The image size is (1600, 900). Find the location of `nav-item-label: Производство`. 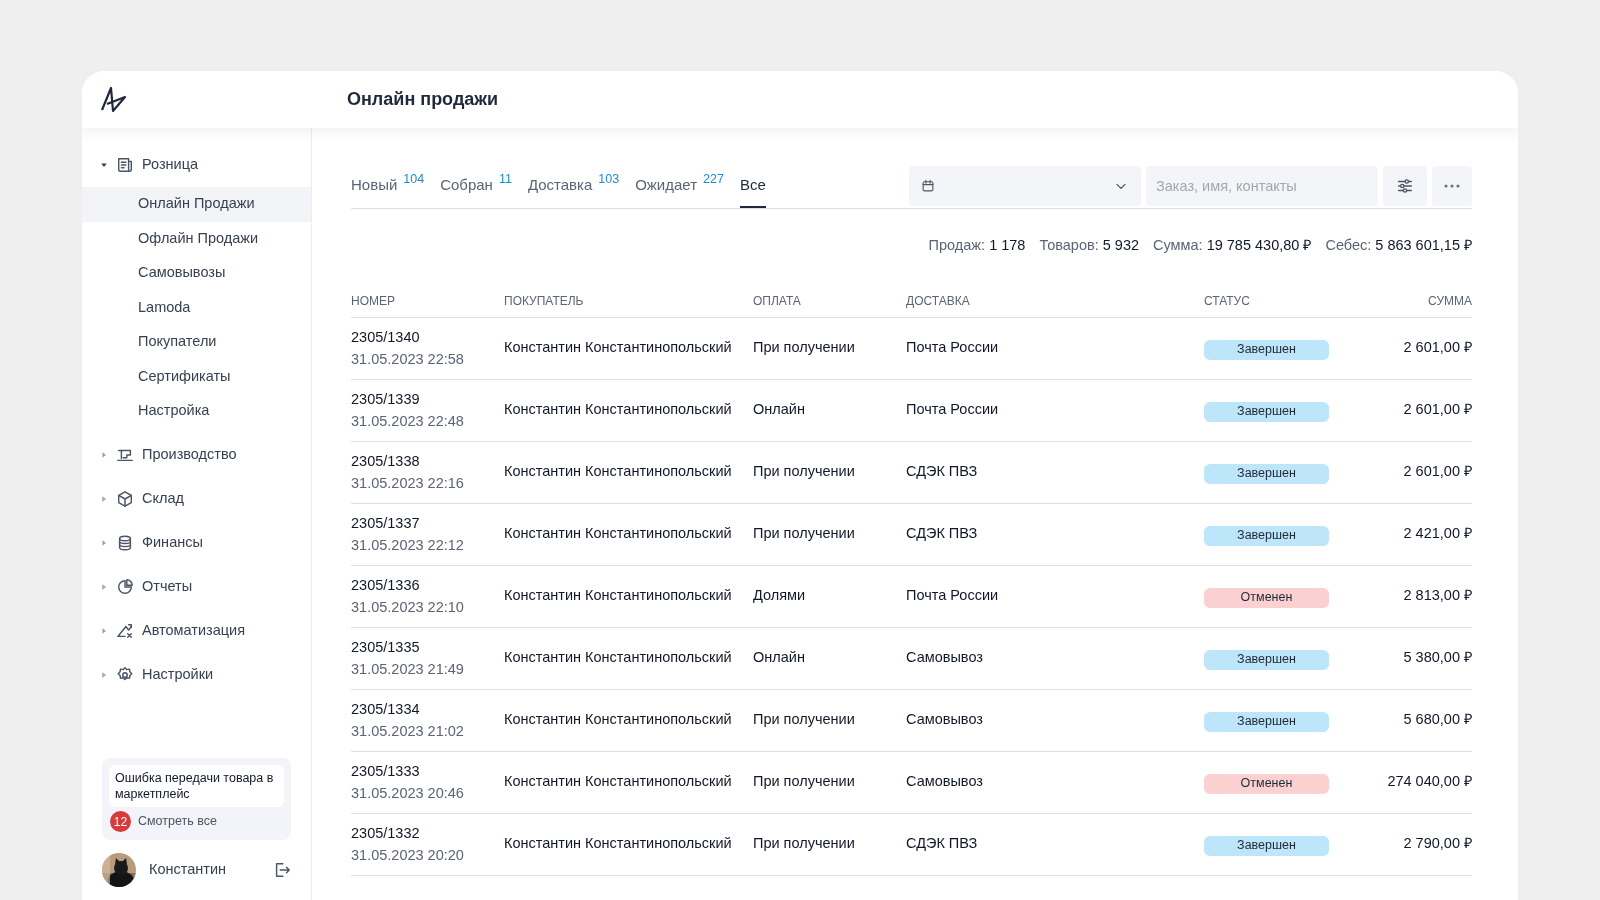

nav-item-label: Производство is located at coordinates (189, 454).